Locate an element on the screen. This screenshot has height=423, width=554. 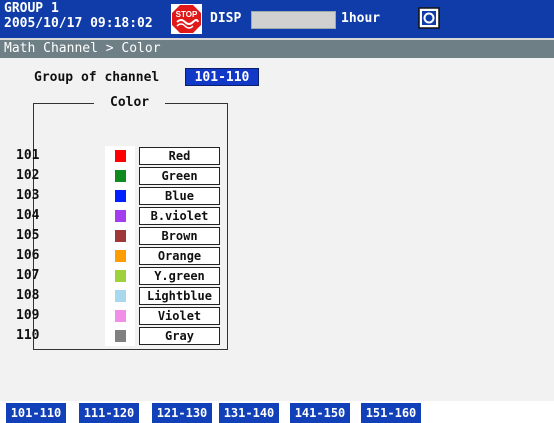
color-name-field: B.violet is located at coordinates (179, 216).